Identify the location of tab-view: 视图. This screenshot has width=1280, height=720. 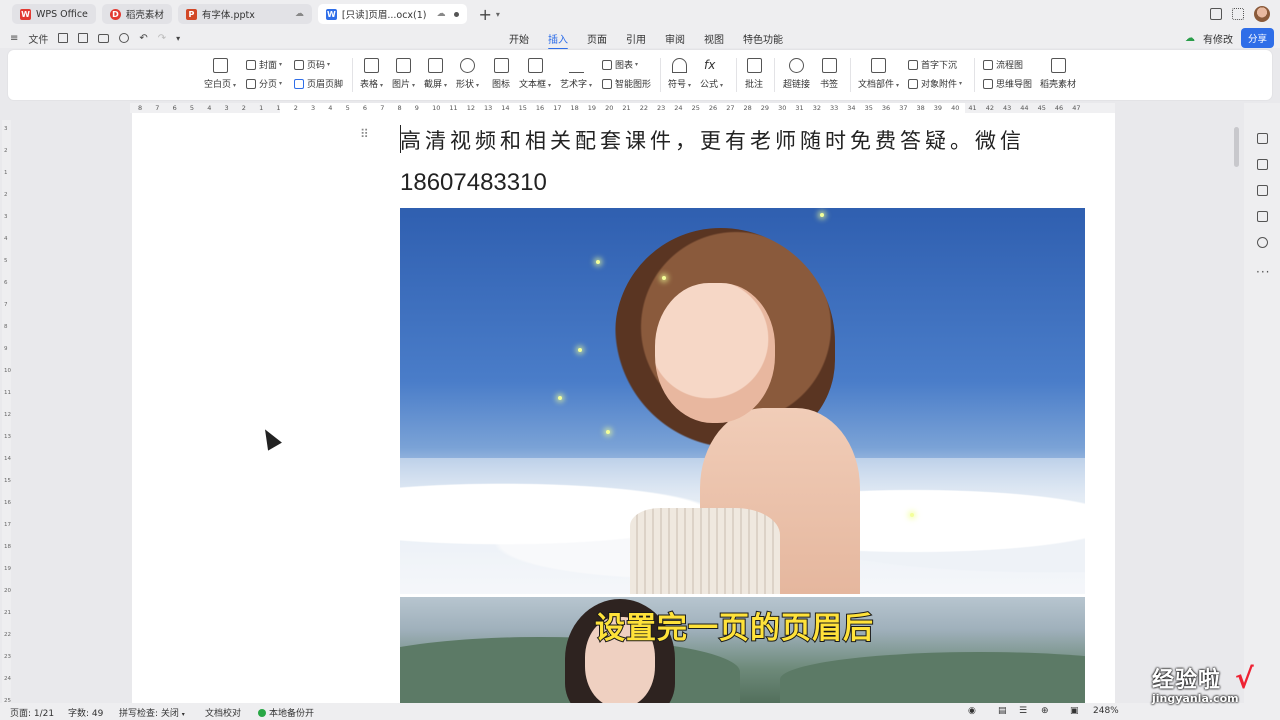
(714, 38).